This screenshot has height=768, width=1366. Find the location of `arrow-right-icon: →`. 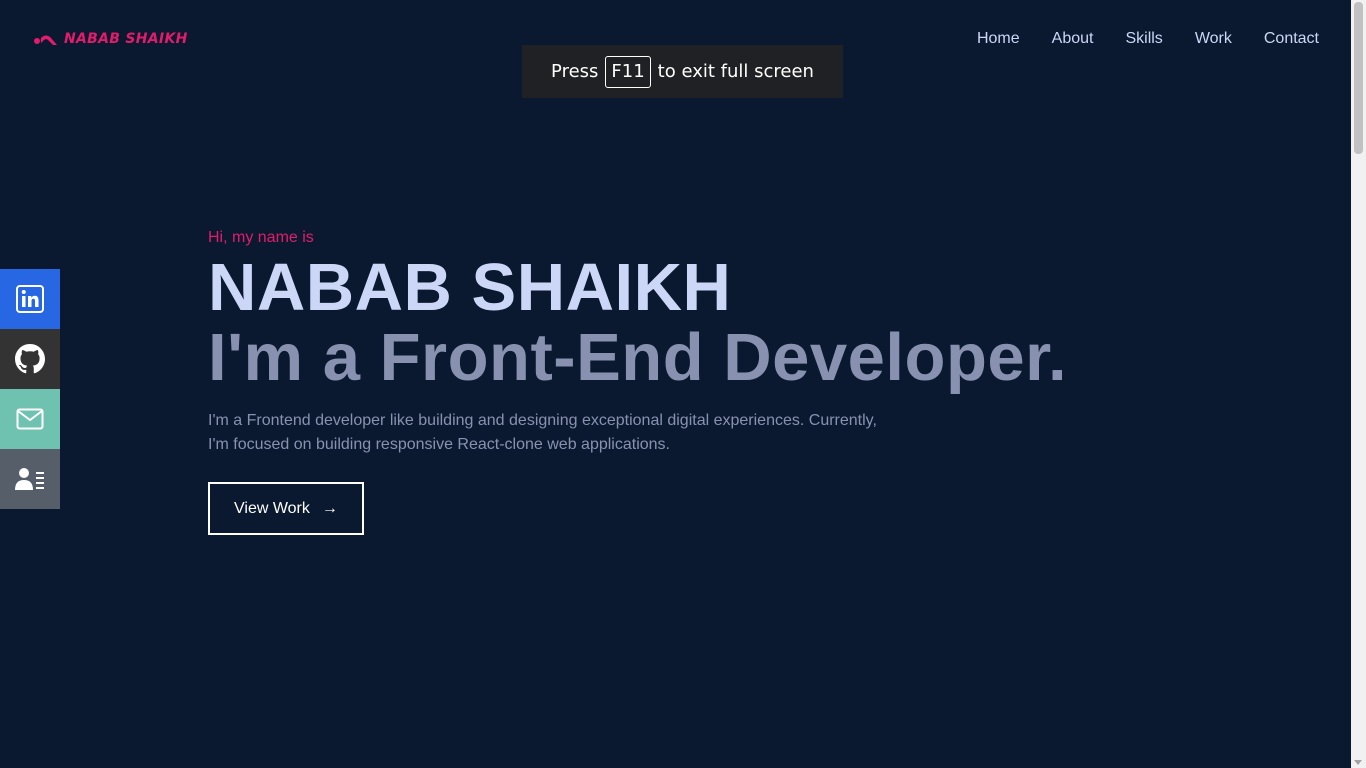

arrow-right-icon: → is located at coordinates (329, 508).